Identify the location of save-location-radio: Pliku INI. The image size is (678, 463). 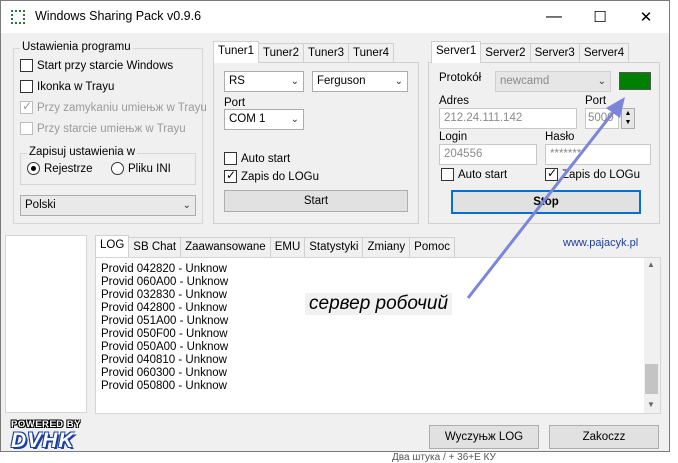
(141, 168).